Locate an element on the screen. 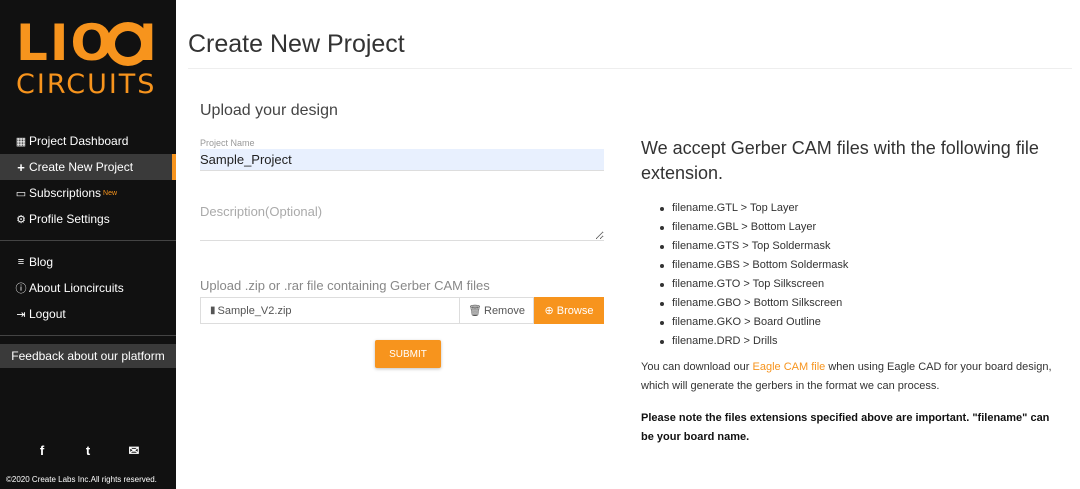 The height and width of the screenshot is (489, 1080). sidebar-item-blog: ≡ Blog is located at coordinates (88, 262).